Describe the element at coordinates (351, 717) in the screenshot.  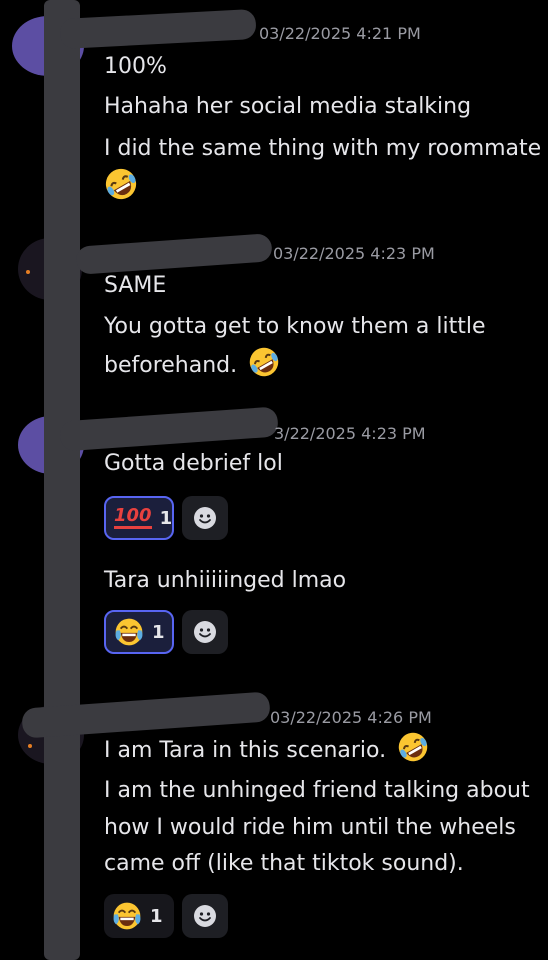
I see `message-timestamp: 03/22/2025 4:26 PM` at that location.